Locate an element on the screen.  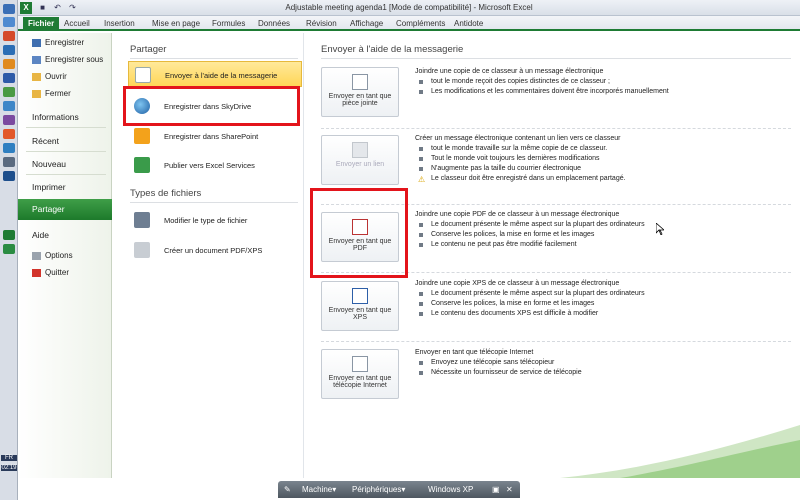
type-option-change-type: Modifier le type de fichier is located at coordinates (215, 220).